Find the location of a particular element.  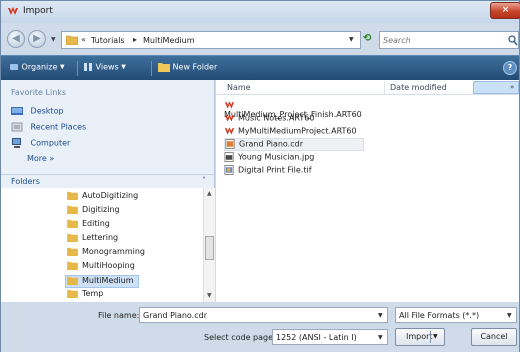

search-box is located at coordinates (449, 40).